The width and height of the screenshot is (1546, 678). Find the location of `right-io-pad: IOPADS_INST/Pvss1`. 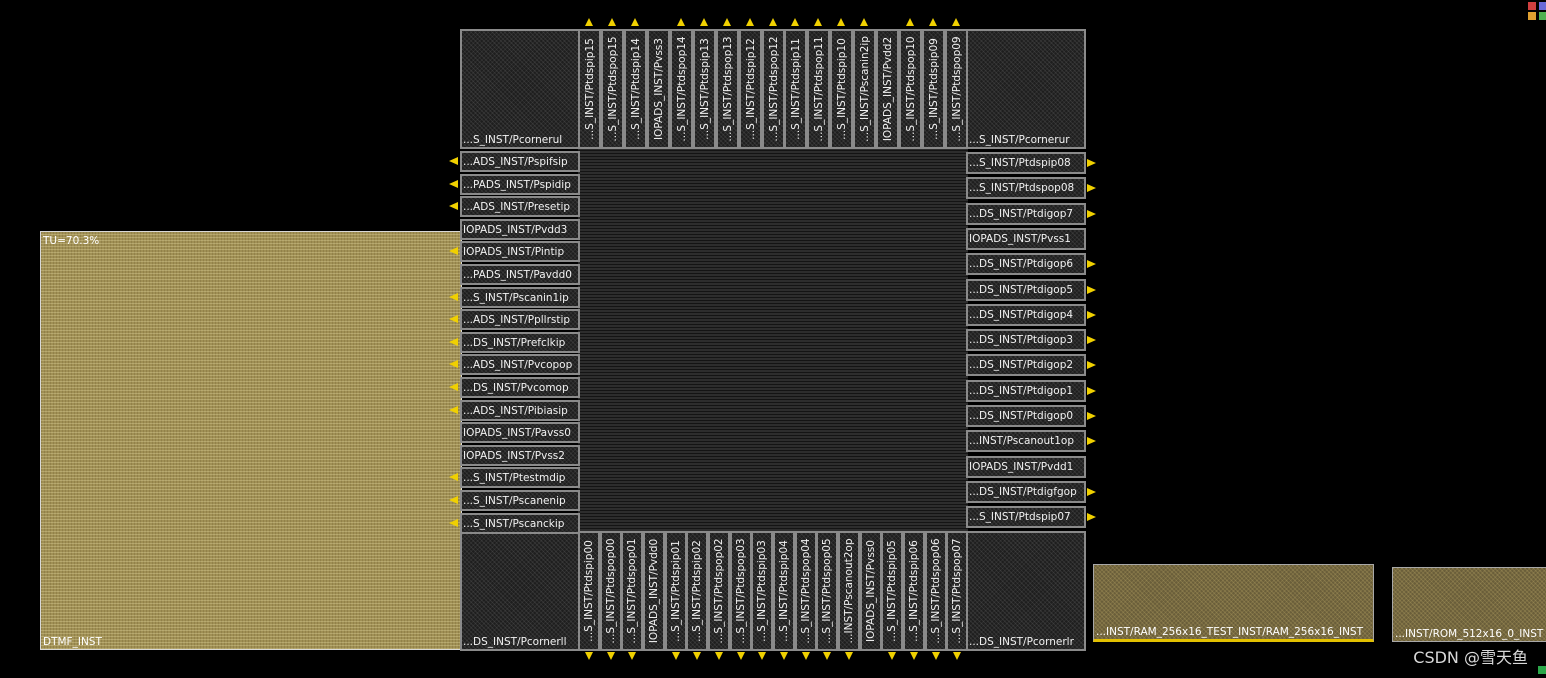

right-io-pad: IOPADS_INST/Pvss1 is located at coordinates (1026, 239).